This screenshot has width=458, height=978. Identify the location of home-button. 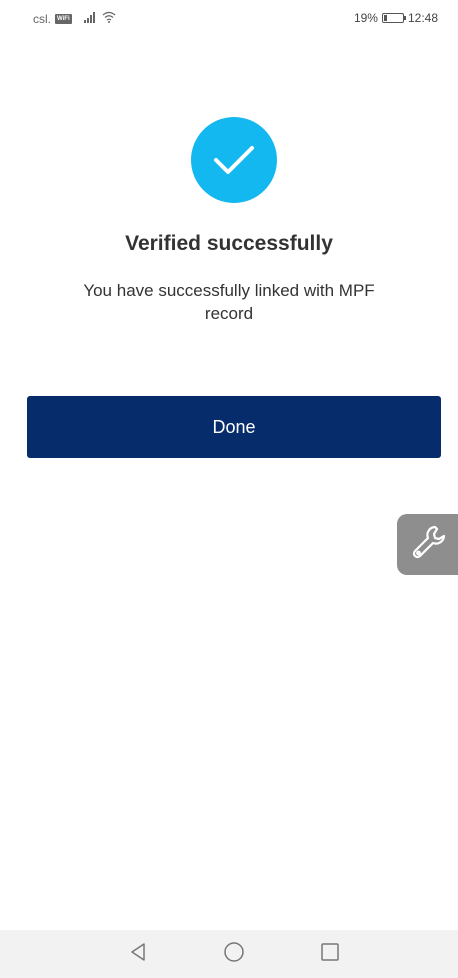
(234, 954).